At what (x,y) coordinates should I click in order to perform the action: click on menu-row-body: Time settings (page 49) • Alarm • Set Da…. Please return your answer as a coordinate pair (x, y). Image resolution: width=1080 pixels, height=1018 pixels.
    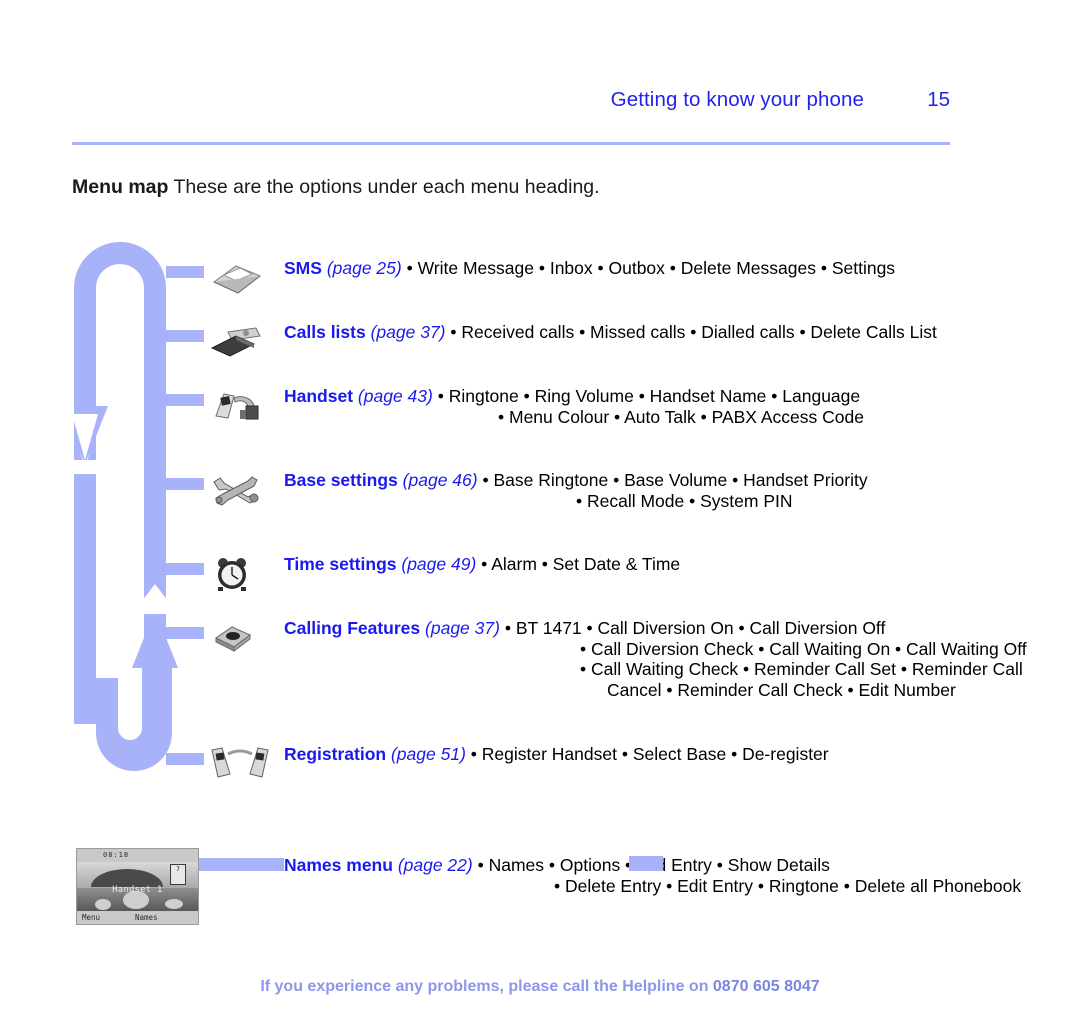
    Looking at the image, I should click on (664, 564).